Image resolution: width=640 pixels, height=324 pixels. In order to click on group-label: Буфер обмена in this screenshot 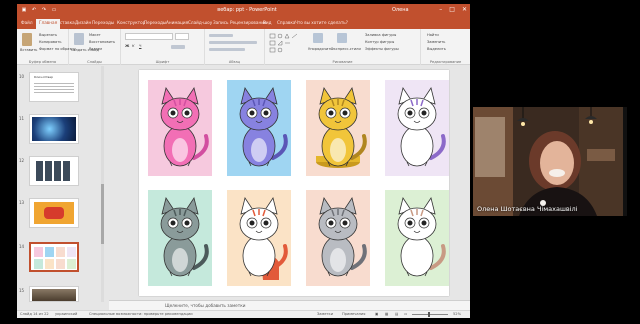, I will do `click(42, 62)`.